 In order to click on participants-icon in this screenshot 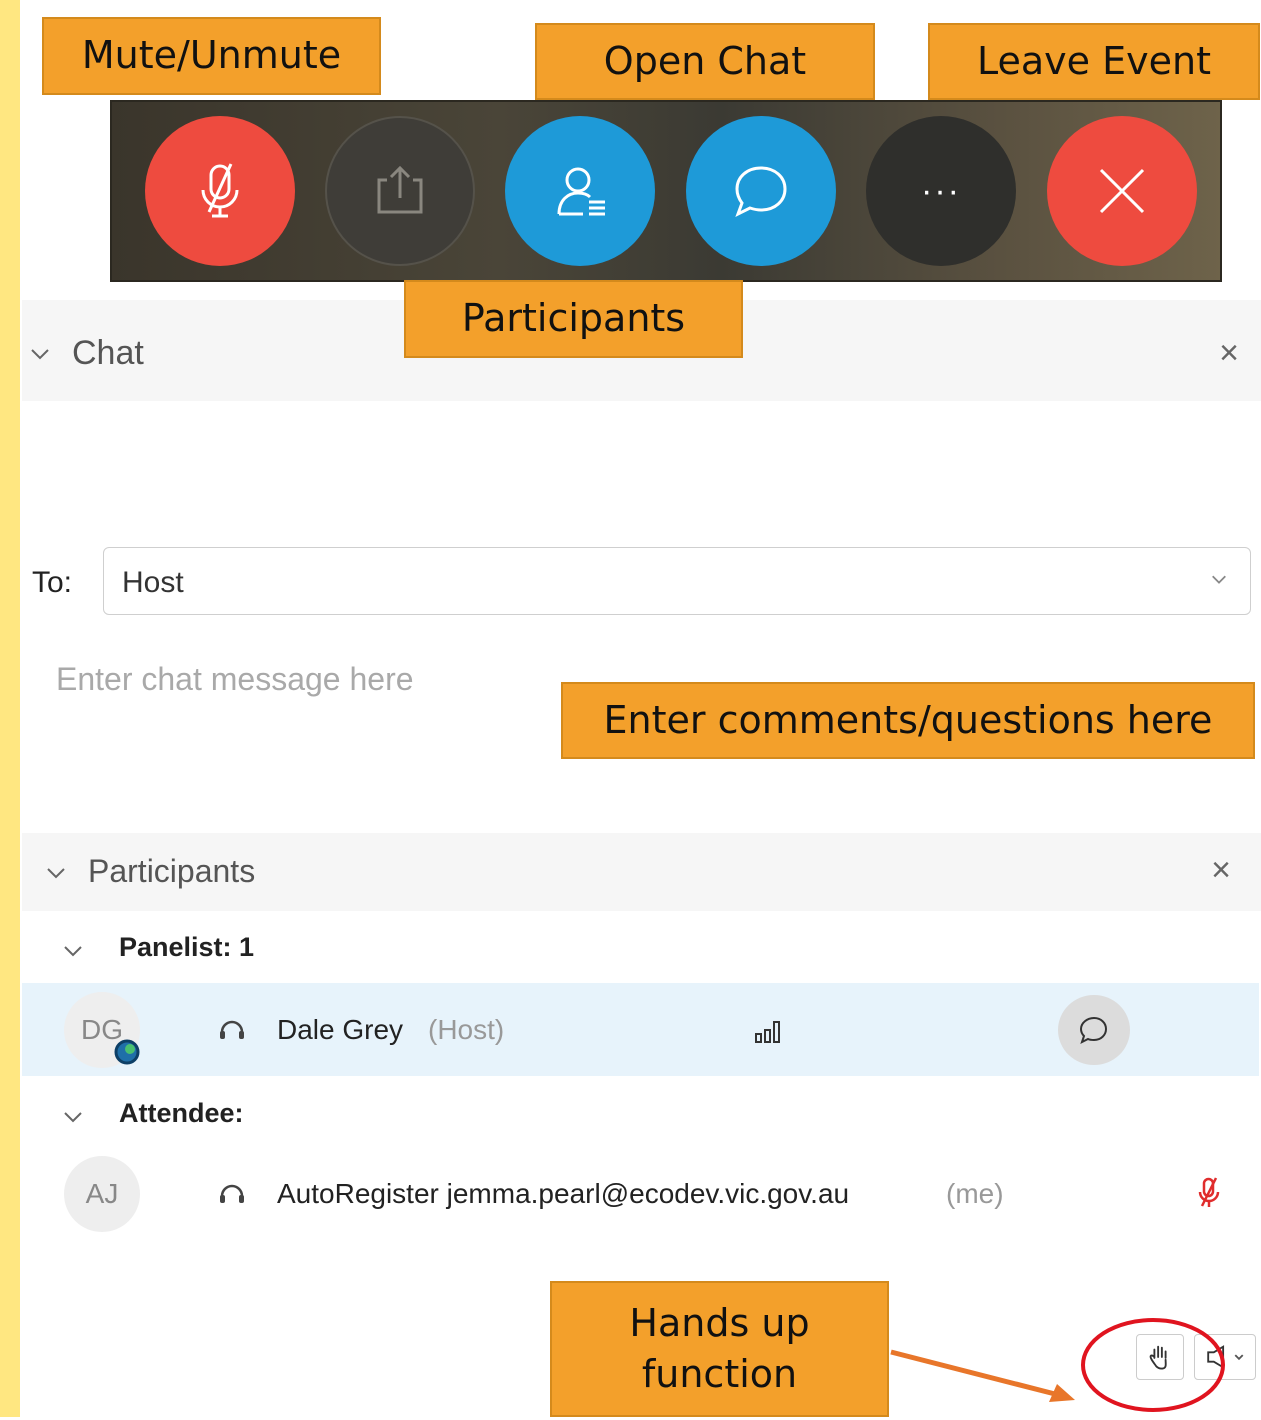, I will do `click(581, 191)`.